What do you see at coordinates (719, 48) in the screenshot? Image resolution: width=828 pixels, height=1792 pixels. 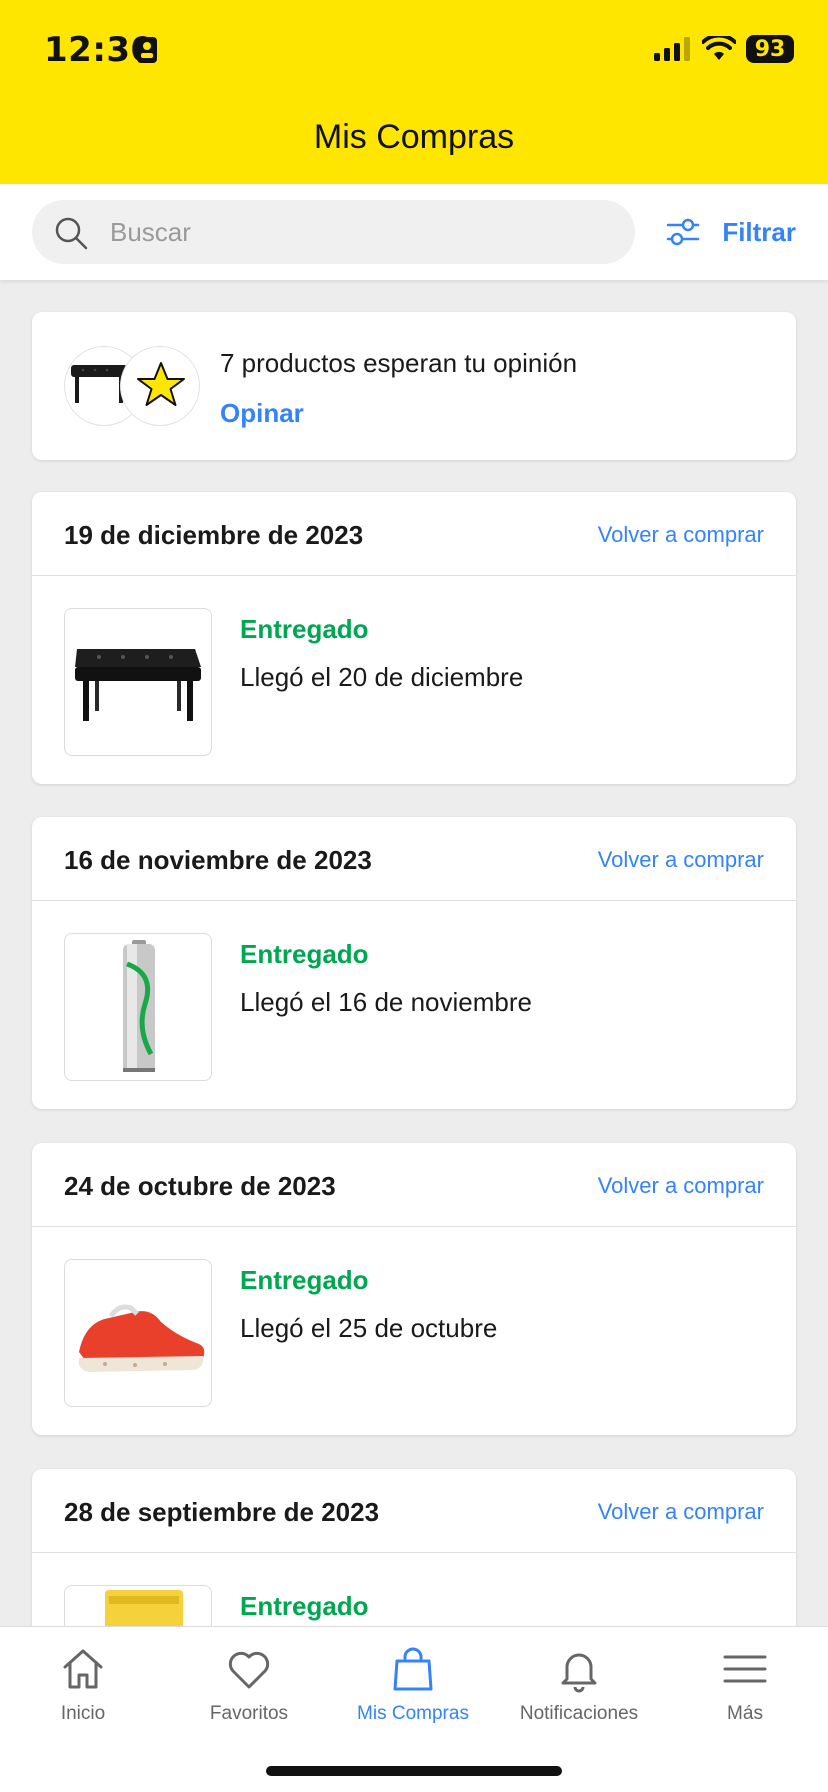 I see `wifi-icon` at bounding box center [719, 48].